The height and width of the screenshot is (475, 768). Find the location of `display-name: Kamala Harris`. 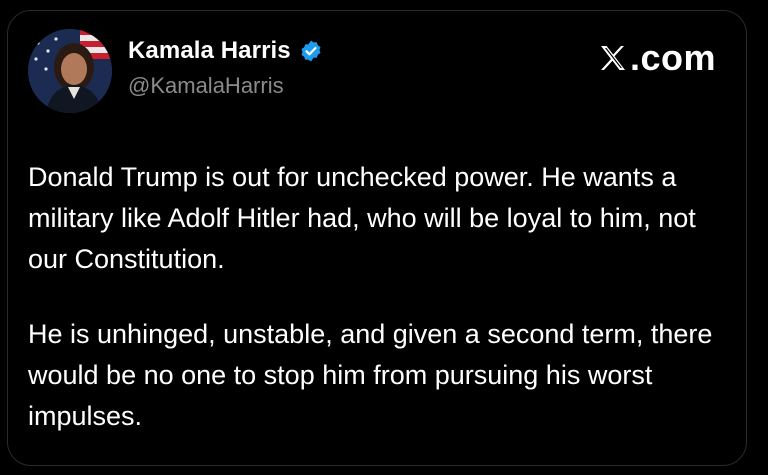

display-name: Kamala Harris is located at coordinates (209, 51).